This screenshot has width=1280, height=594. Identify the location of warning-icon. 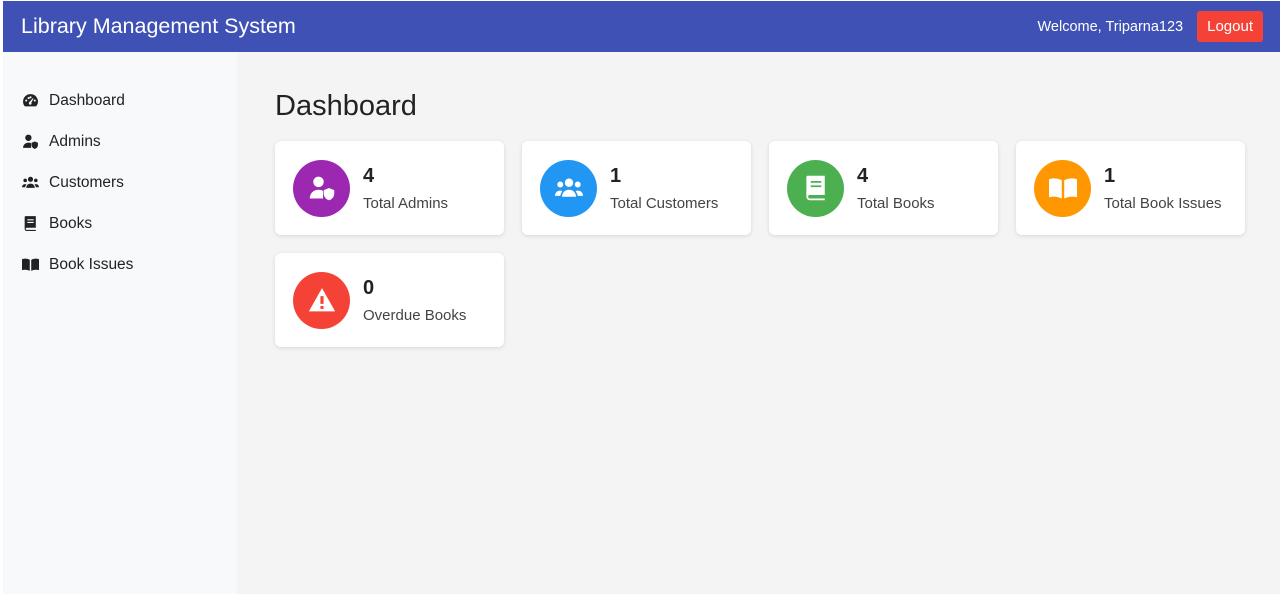
(321, 300).